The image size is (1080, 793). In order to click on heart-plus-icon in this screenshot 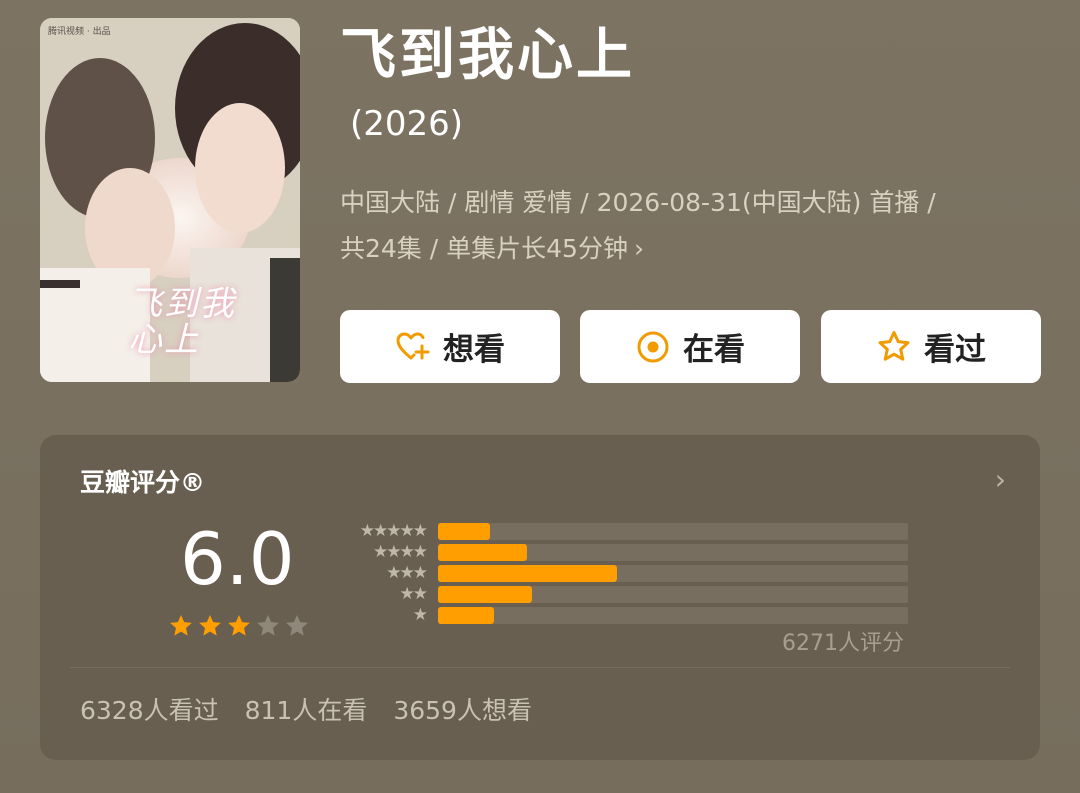, I will do `click(413, 347)`.